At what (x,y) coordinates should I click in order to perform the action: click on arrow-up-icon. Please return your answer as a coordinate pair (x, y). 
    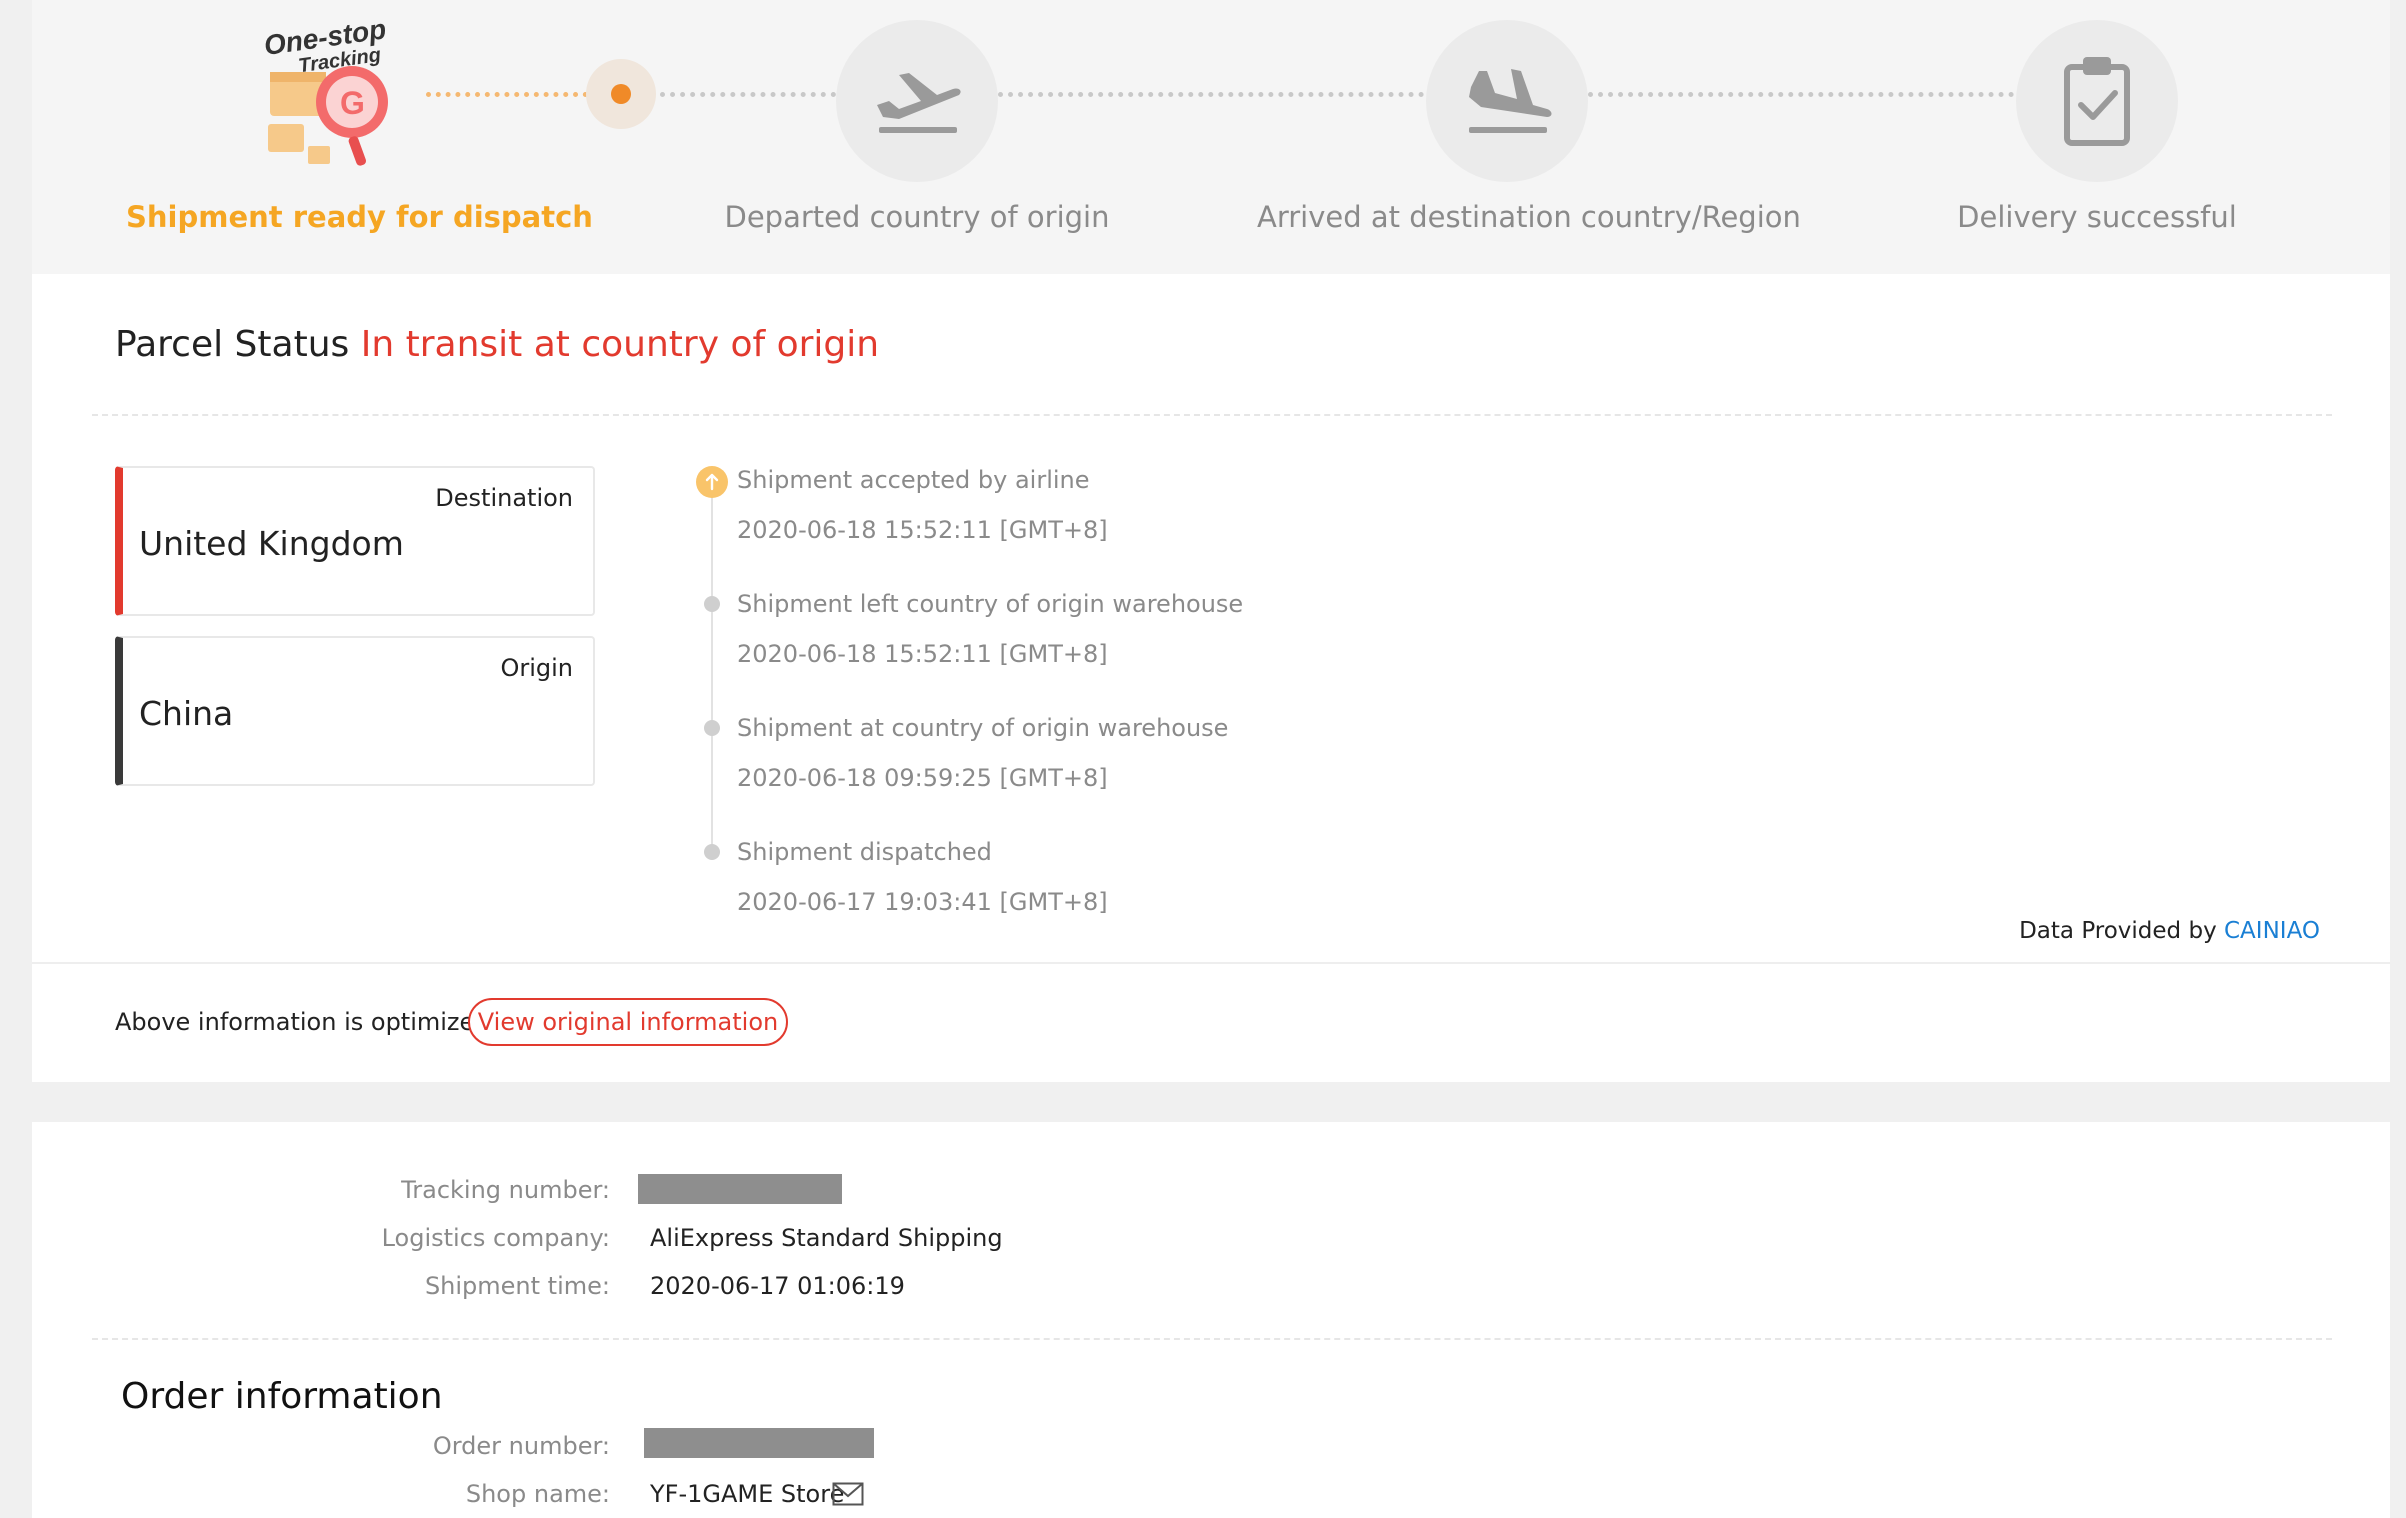
    Looking at the image, I should click on (712, 482).